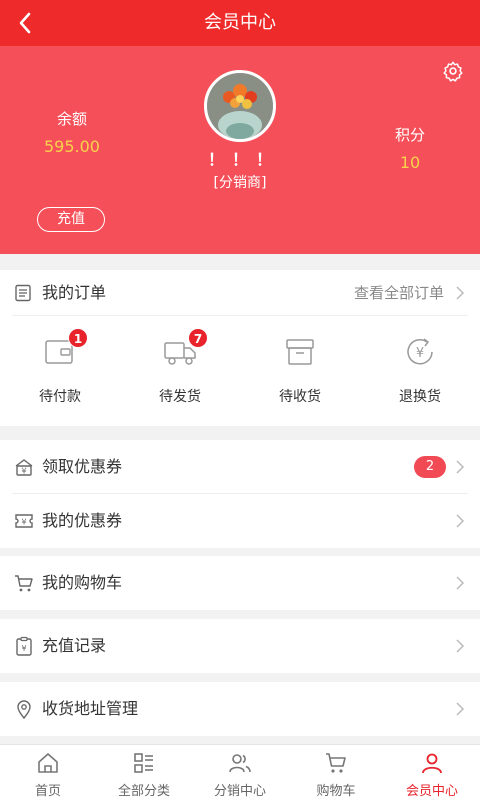 The image size is (480, 800). I want to click on recharge-records-row: ¥ 充值记录, so click(240, 646).